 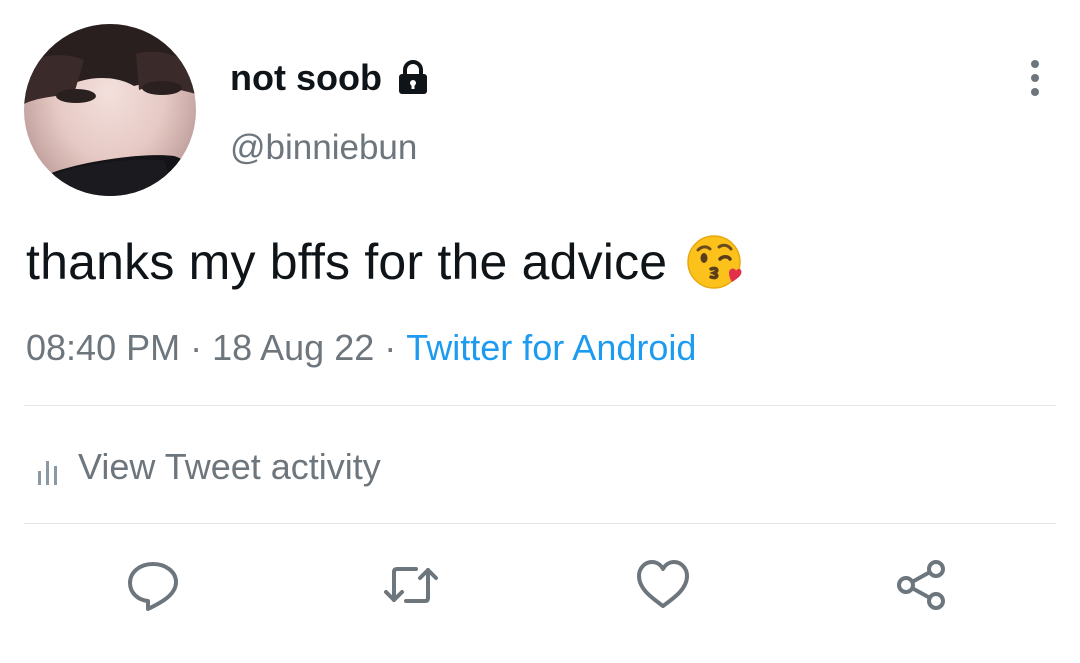 I want to click on retweet-icon, so click(x=411, y=585).